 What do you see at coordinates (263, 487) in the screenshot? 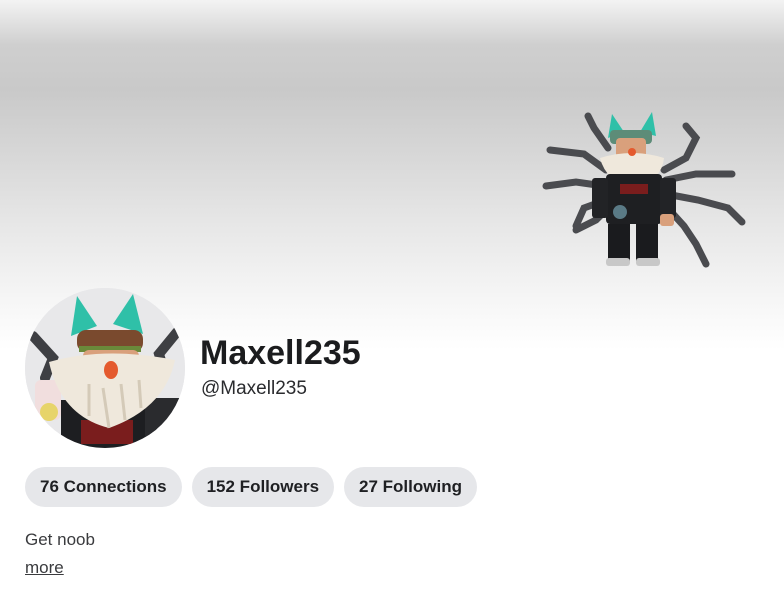
I see `followers-button: 152 Followers` at bounding box center [263, 487].